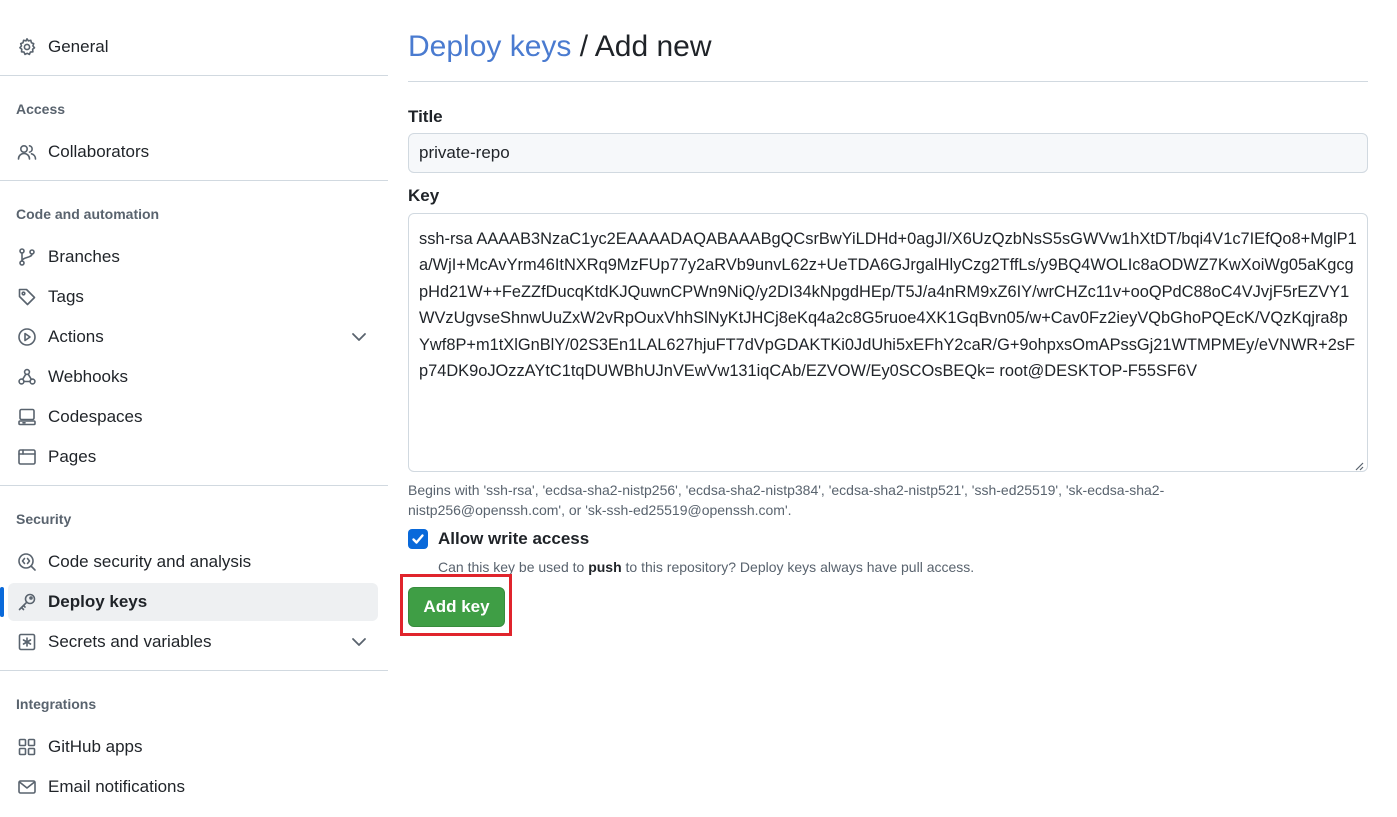  I want to click on section-heading-integrations: Integrations, so click(56, 704).